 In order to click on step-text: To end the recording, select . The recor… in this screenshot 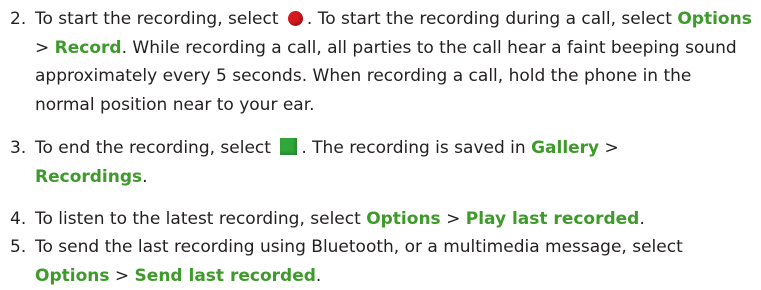, I will do `click(327, 162)`.